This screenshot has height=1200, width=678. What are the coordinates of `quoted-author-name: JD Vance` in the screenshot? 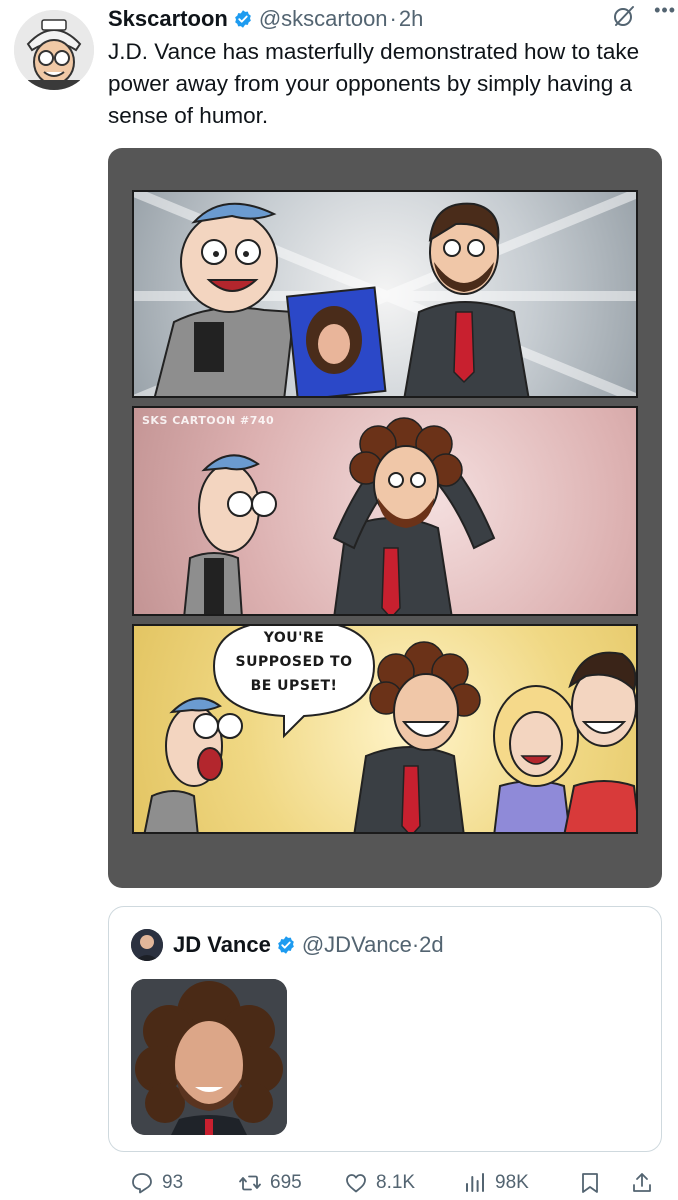 It's located at (222, 945).